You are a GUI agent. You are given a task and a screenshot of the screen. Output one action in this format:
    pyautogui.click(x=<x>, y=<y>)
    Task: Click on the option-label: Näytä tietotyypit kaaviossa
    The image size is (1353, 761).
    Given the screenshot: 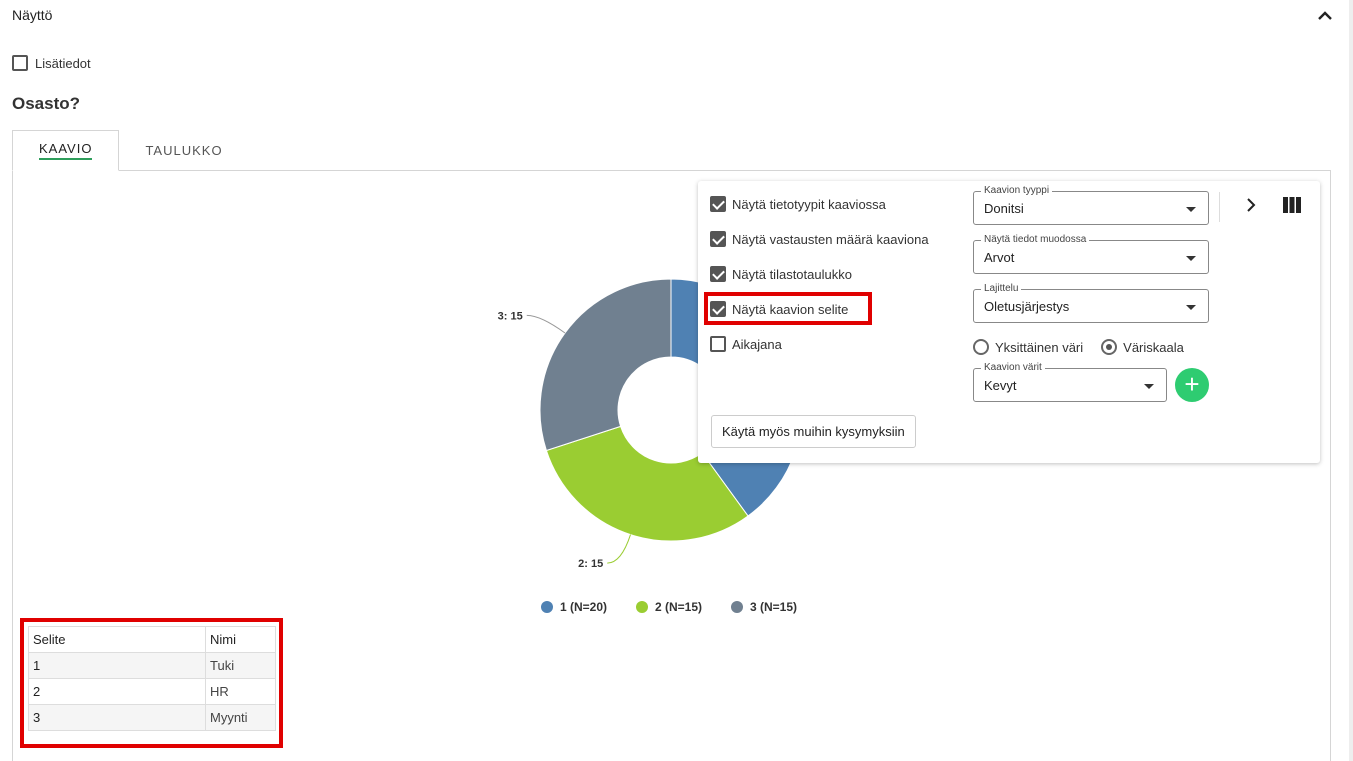 What is the action you would take?
    pyautogui.click(x=809, y=204)
    